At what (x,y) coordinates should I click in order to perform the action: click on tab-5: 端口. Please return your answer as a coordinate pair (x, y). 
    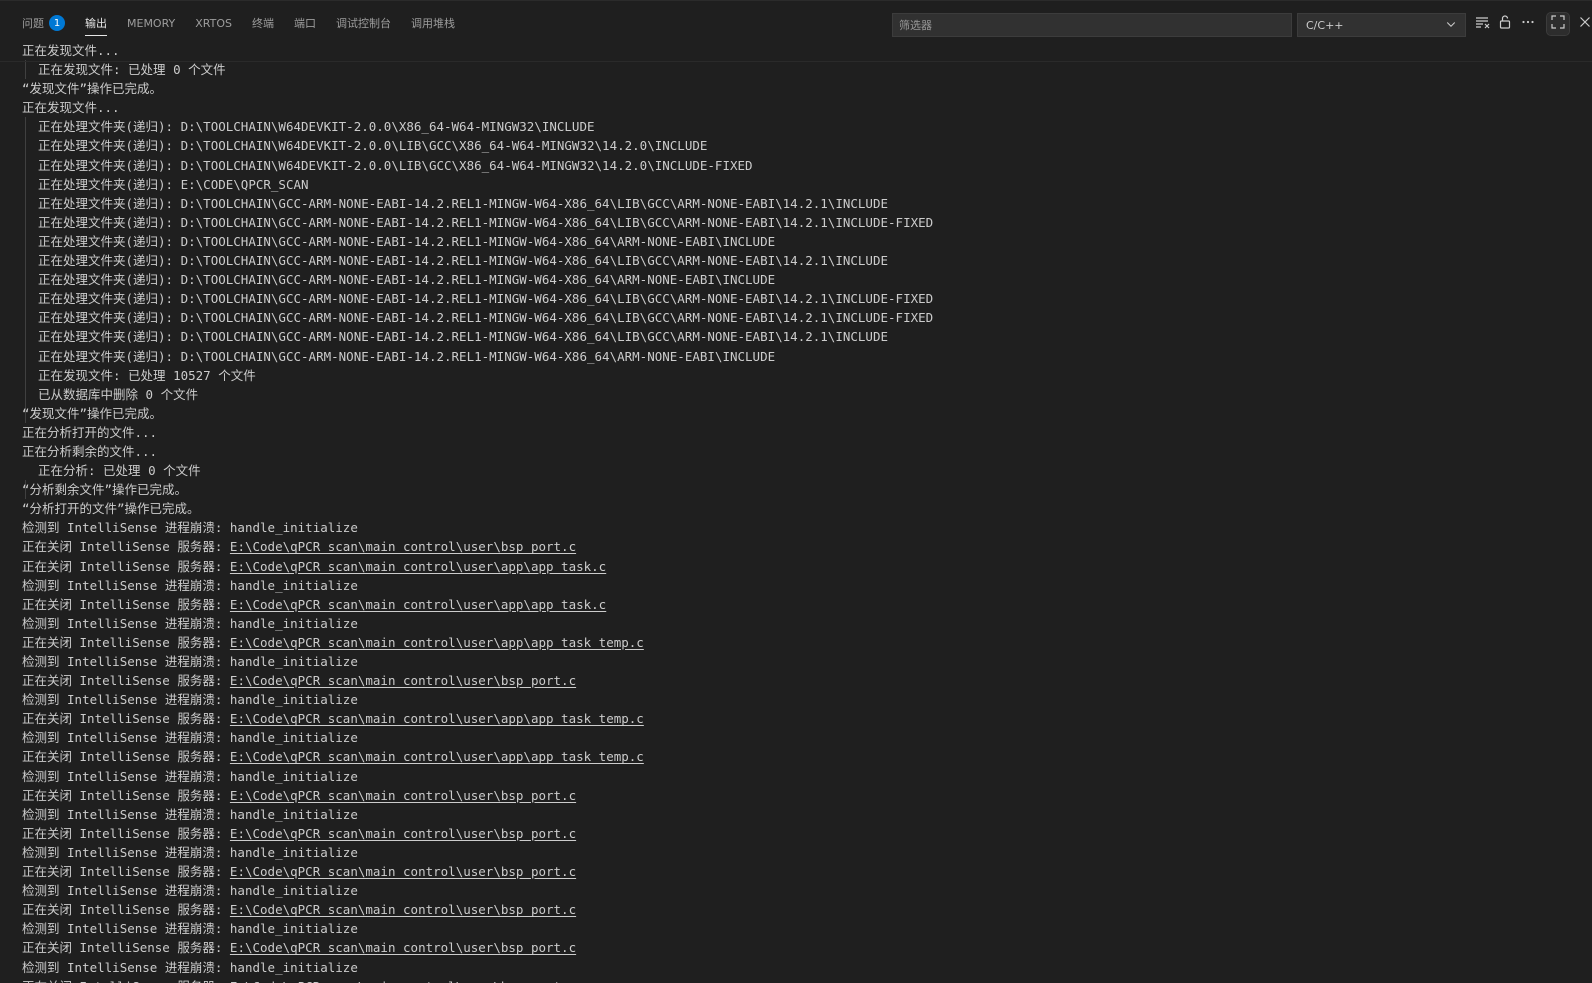
    Looking at the image, I should click on (305, 23).